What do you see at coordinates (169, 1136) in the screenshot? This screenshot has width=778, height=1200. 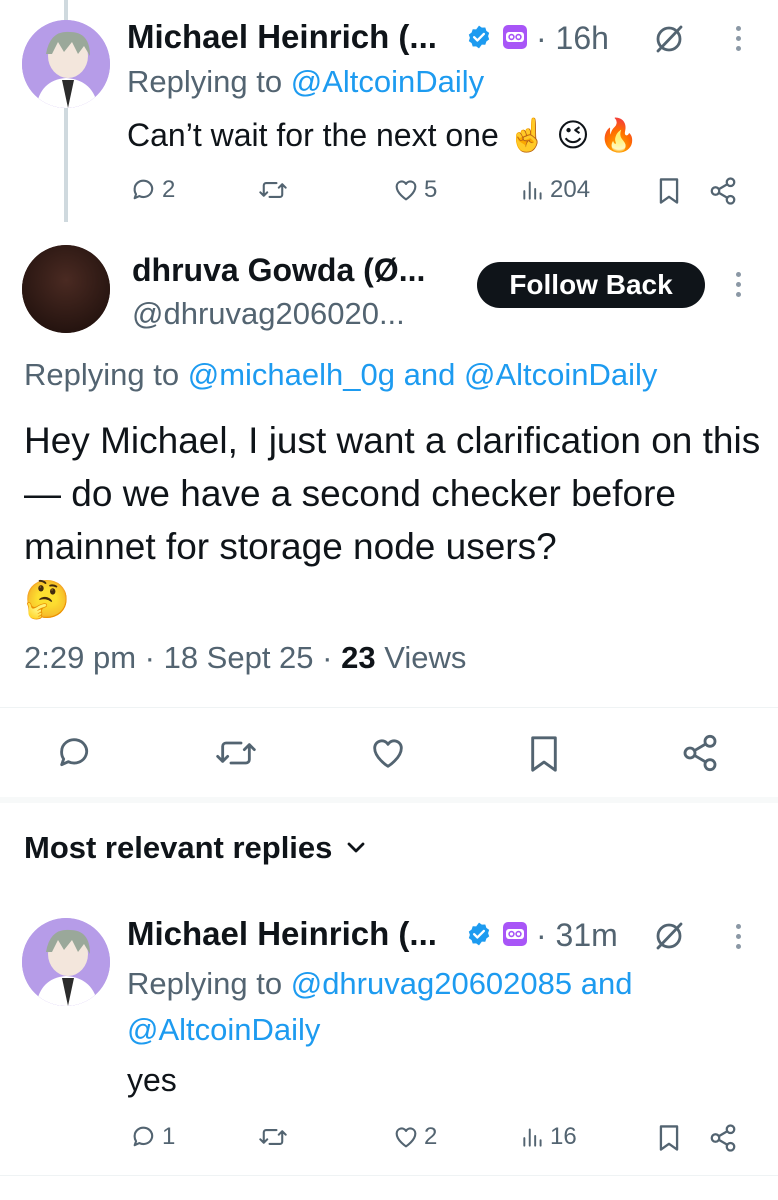 I see `reply-count: 1` at bounding box center [169, 1136].